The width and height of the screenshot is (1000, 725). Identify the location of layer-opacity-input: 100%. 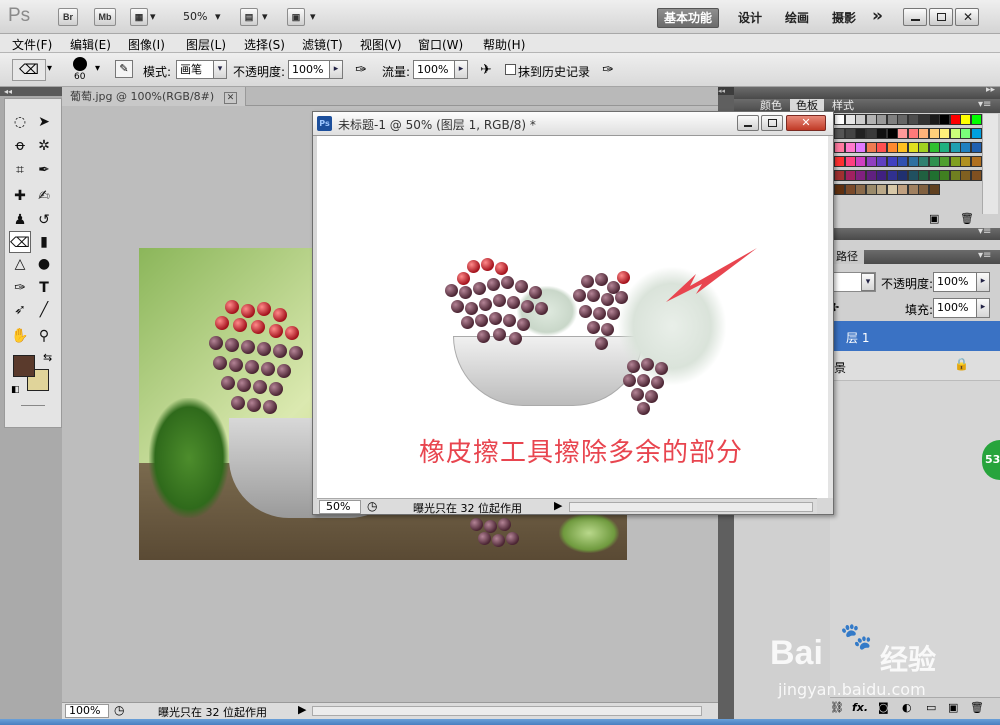
(955, 282).